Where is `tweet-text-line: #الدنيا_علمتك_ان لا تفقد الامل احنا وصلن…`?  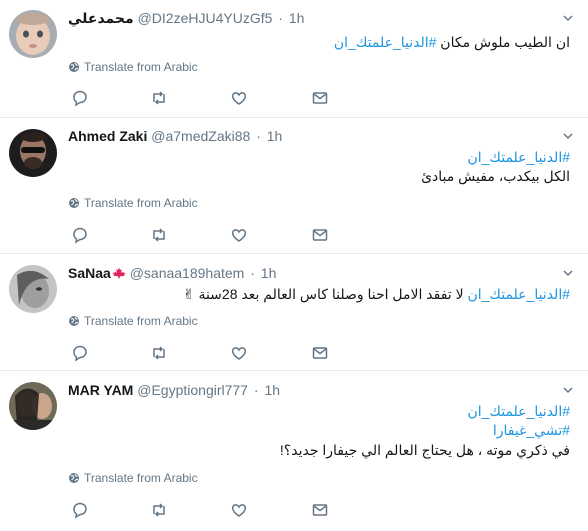
tweet-text-line: #الدنيا_علمتك_ان لا تفقد الامل احنا وصلن… is located at coordinates (376, 294).